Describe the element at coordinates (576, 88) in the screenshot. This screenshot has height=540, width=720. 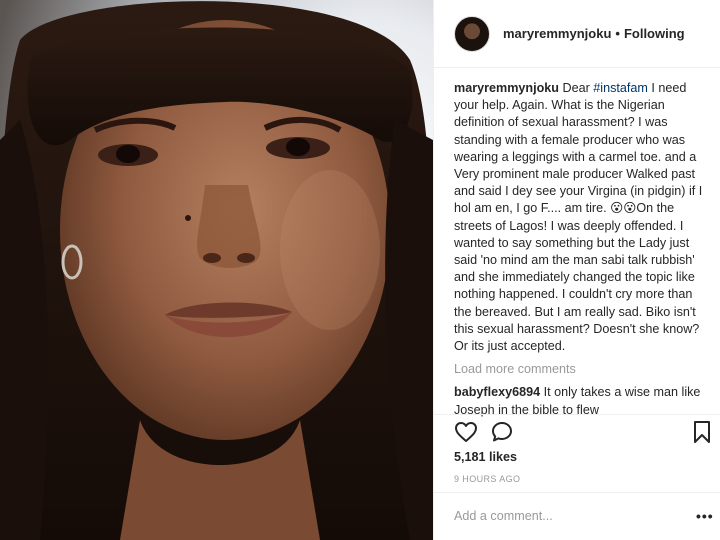
I see `caption-text-before: Dear` at that location.